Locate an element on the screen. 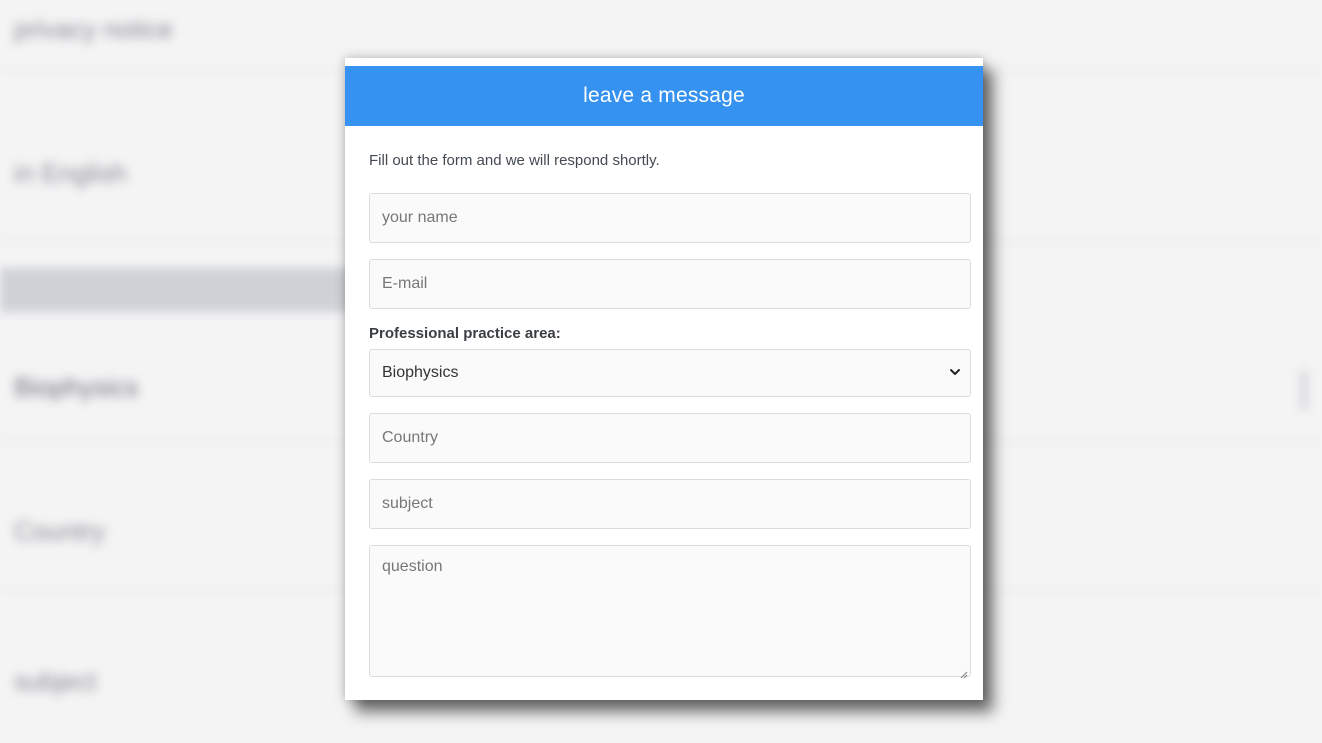 This screenshot has width=1322, height=743. chevron-down-icon is located at coordinates (955, 372).